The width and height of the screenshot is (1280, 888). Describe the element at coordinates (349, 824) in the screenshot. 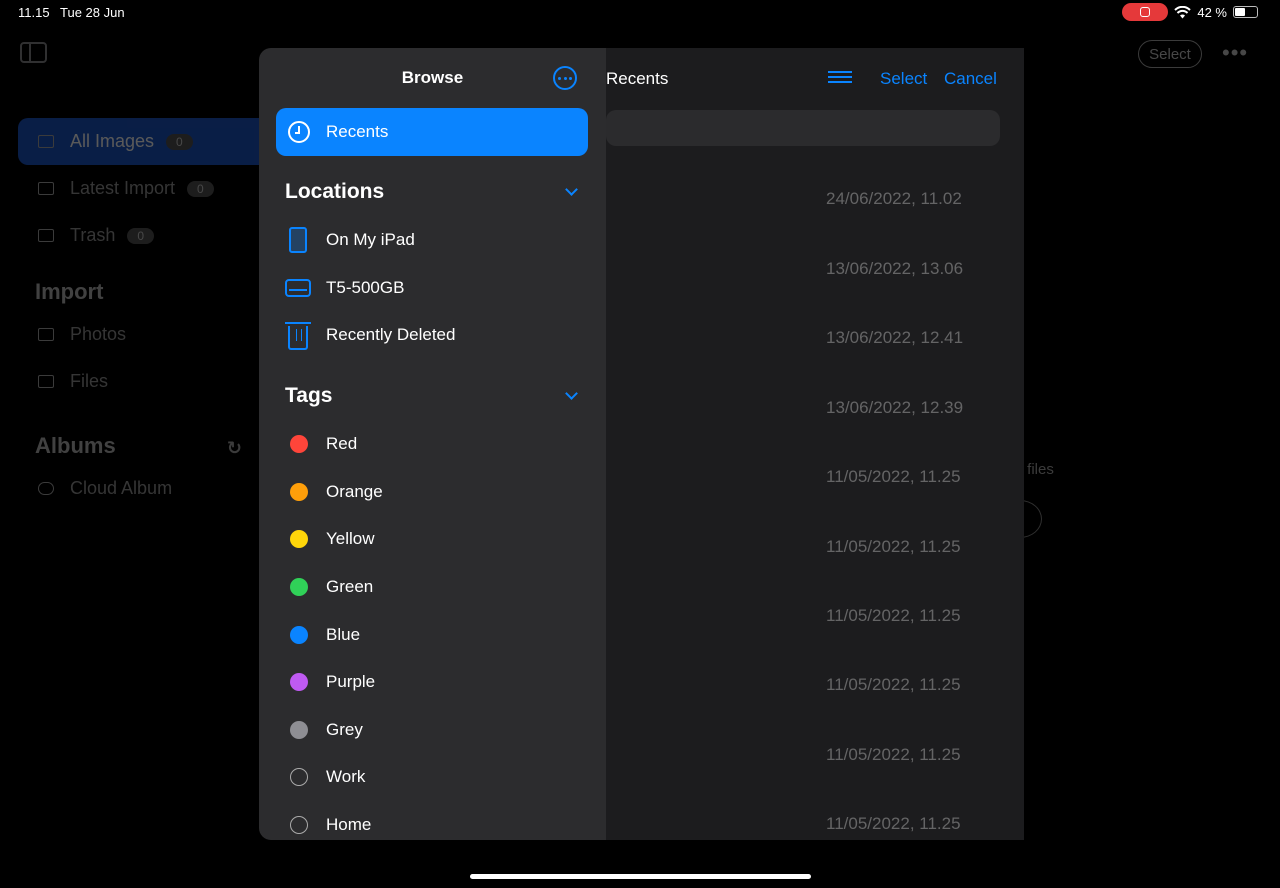

I see `tag-label: Home` at that location.